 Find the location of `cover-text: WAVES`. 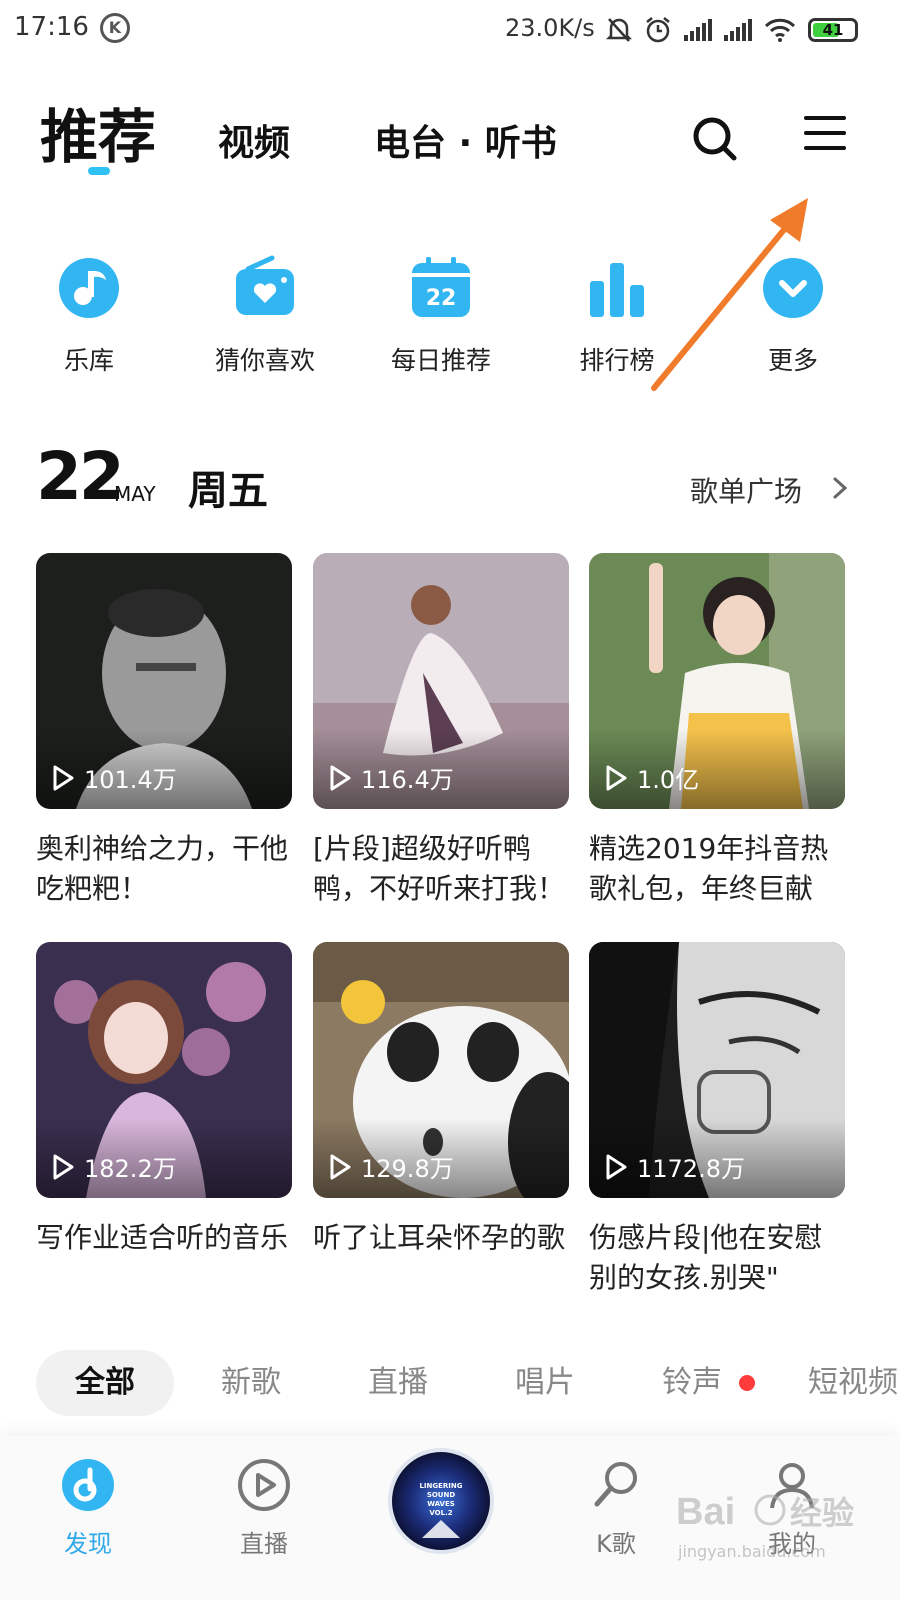

cover-text: WAVES is located at coordinates (441, 1504).